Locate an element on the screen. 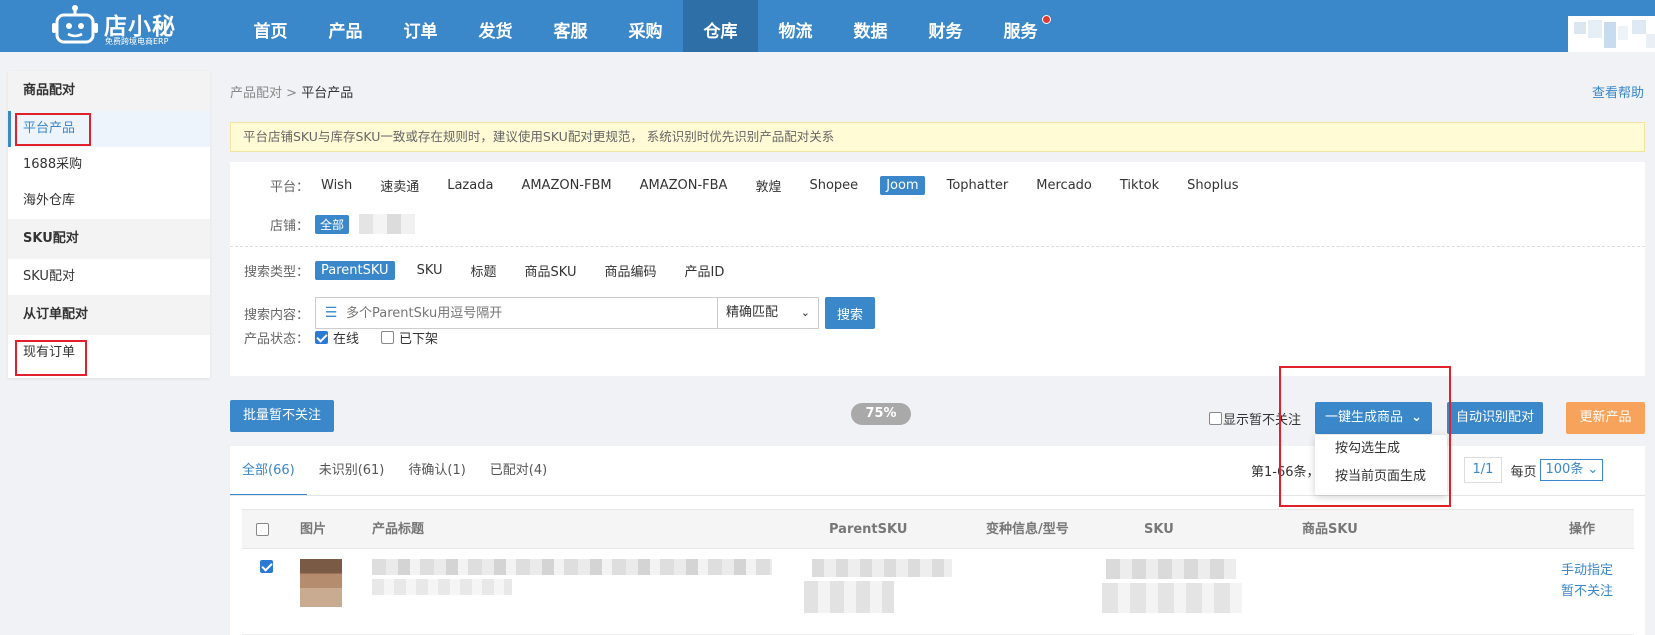 The image size is (1655, 635). pager-per-page-label: 每页 is located at coordinates (1523, 472).